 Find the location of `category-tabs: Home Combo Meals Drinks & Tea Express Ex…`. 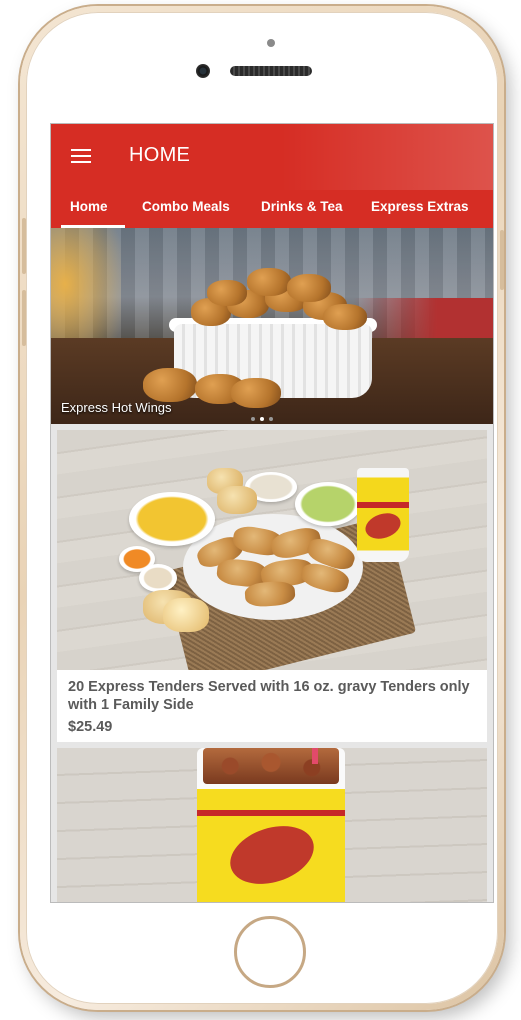

category-tabs: Home Combo Meals Drinks & Tea Express Ex… is located at coordinates (272, 209).